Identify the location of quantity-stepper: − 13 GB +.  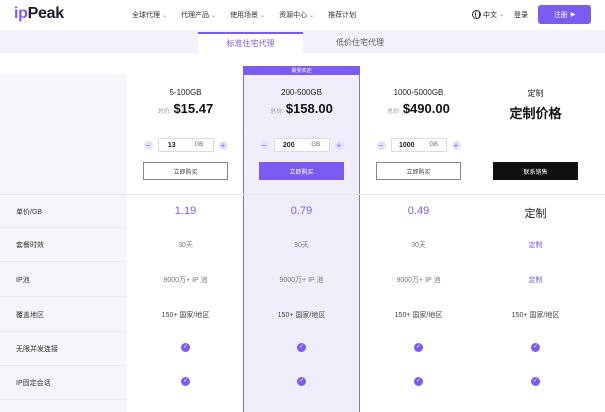
(185, 145).